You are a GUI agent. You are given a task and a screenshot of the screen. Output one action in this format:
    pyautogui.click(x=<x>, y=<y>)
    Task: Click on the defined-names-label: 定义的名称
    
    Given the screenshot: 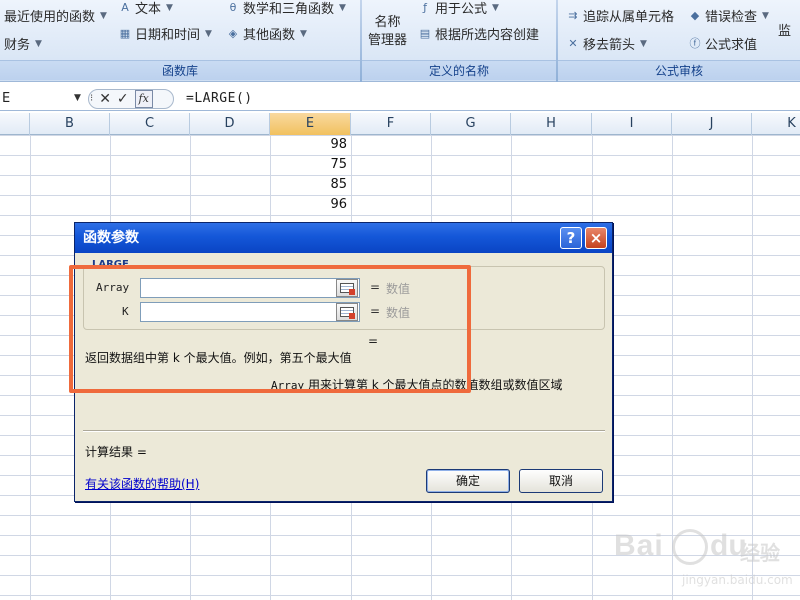 What is the action you would take?
    pyautogui.click(x=459, y=70)
    